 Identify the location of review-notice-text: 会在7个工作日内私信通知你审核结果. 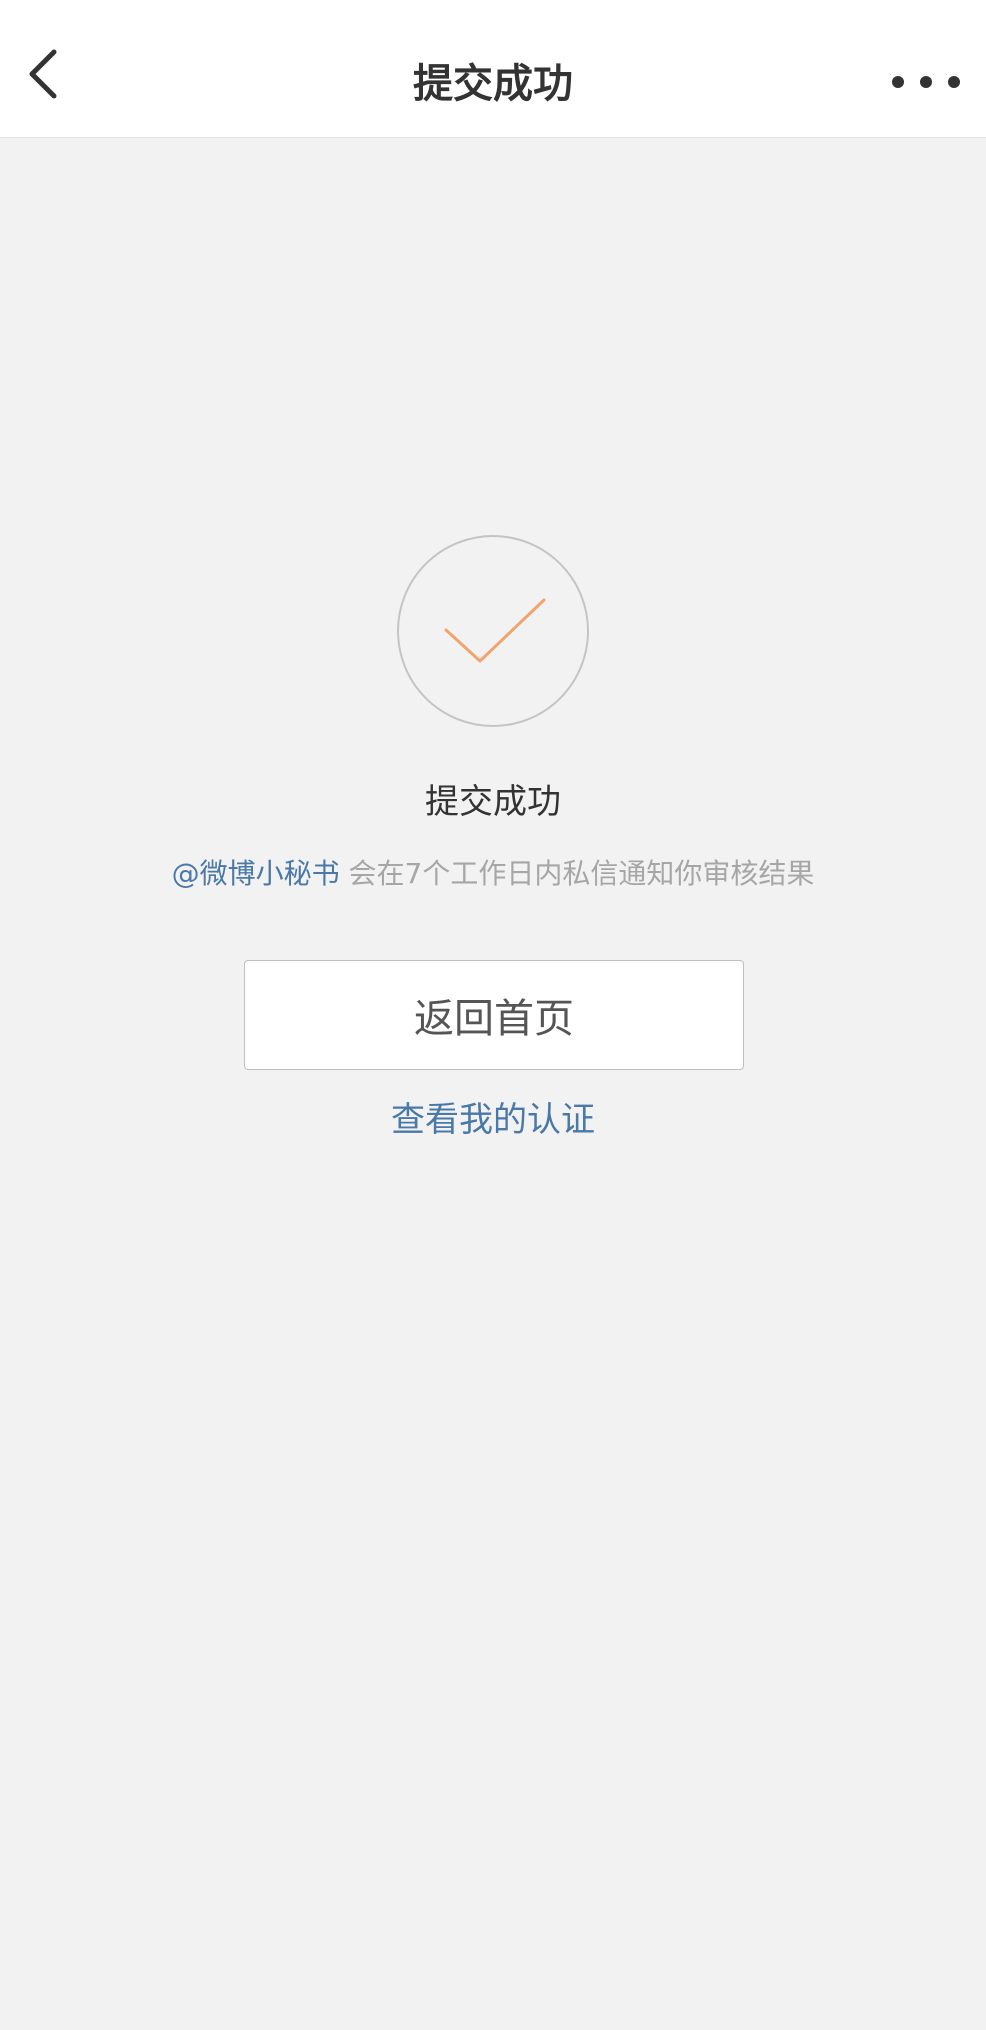
(577, 873).